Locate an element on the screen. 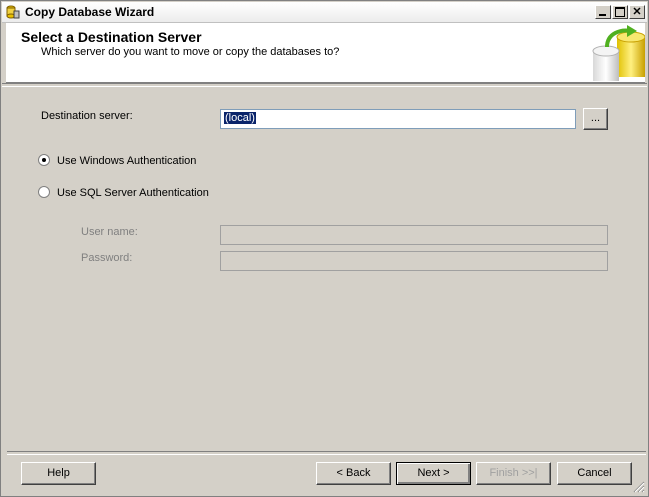  window-title: Copy Database Wizard is located at coordinates (90, 12).